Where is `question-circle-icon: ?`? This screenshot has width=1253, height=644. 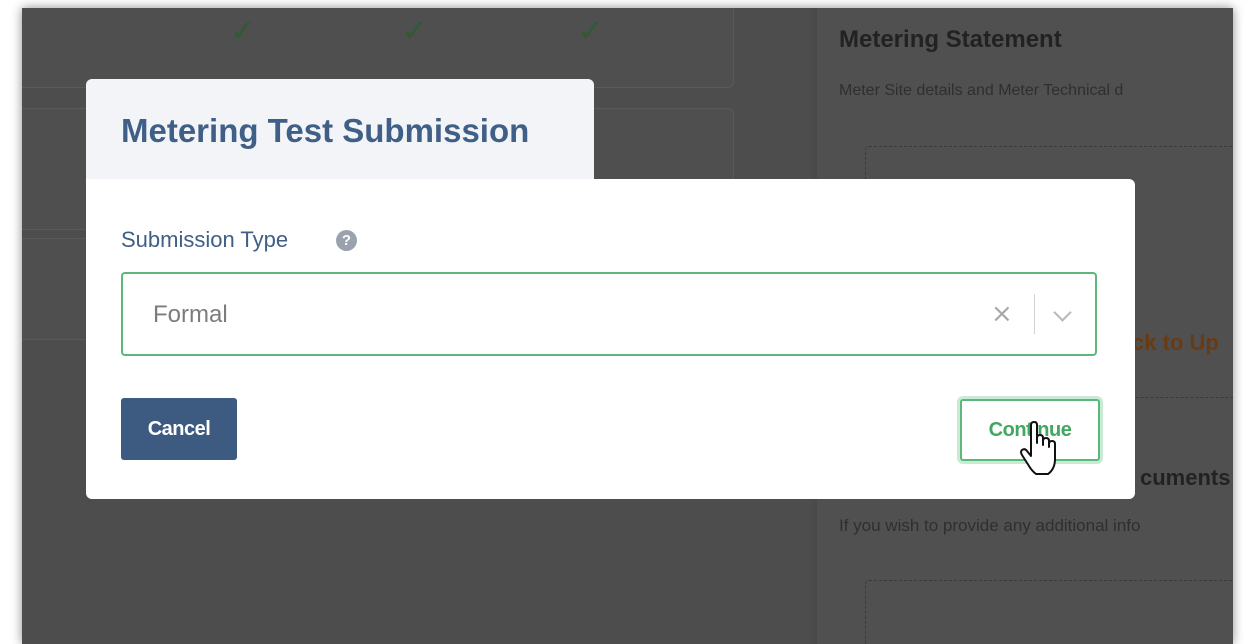 question-circle-icon: ? is located at coordinates (346, 240).